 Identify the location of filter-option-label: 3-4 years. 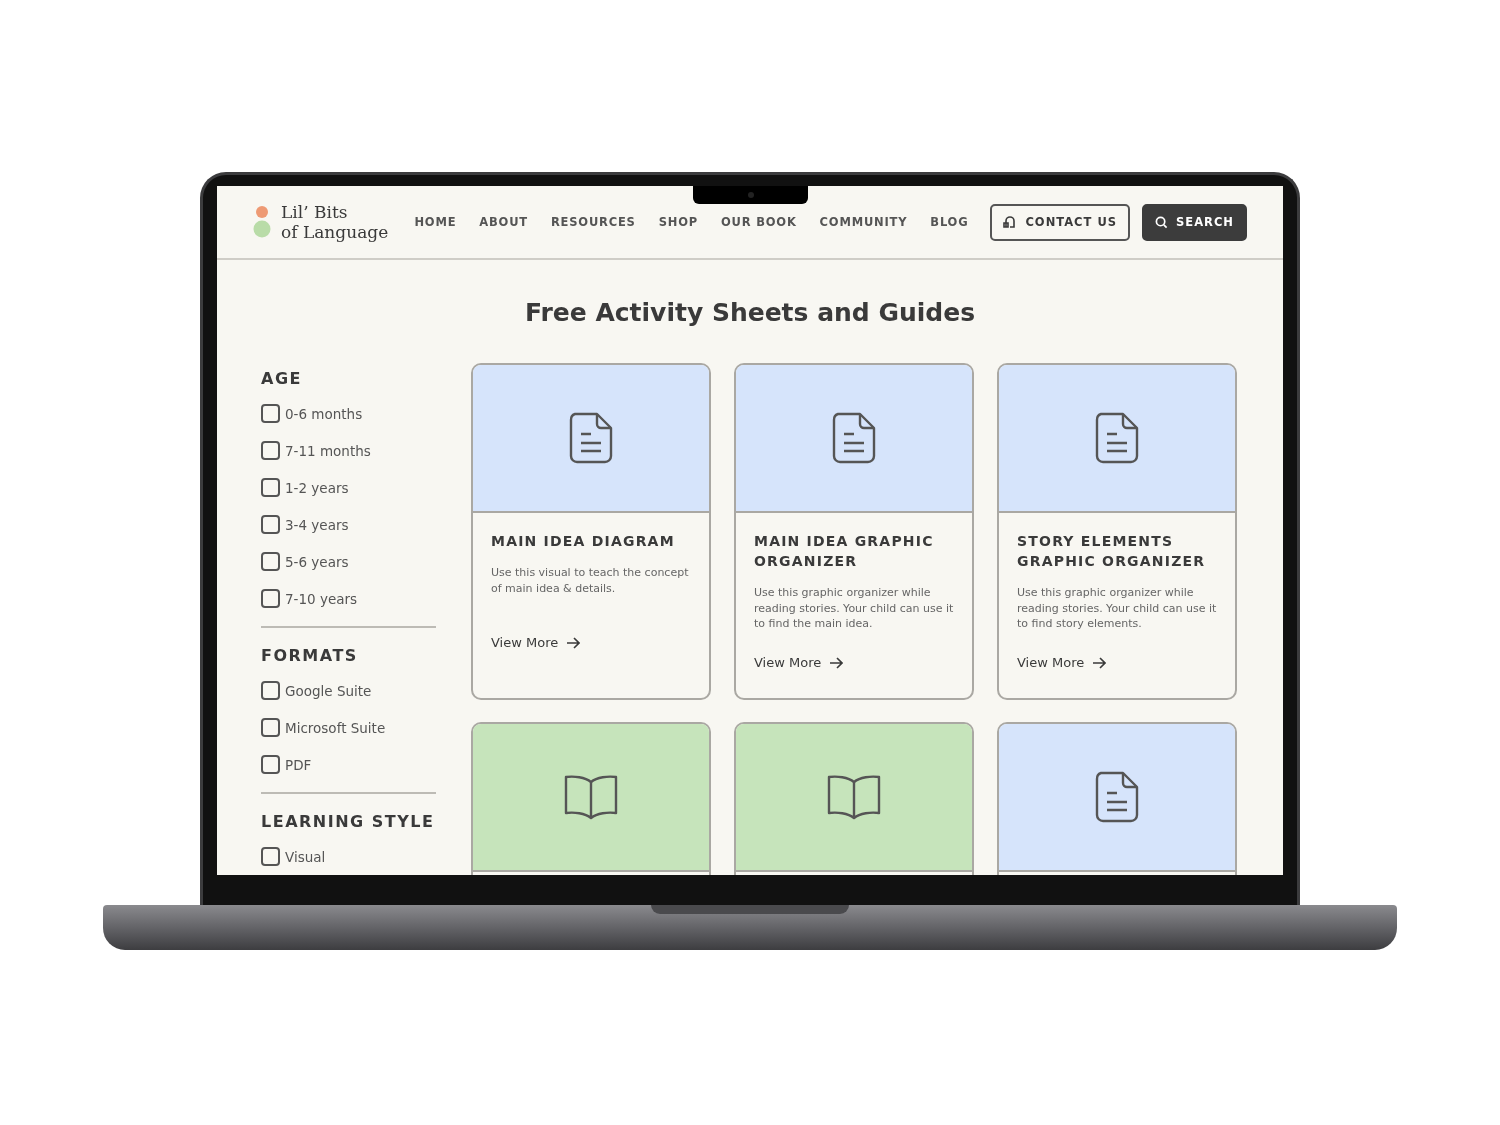
(317, 524).